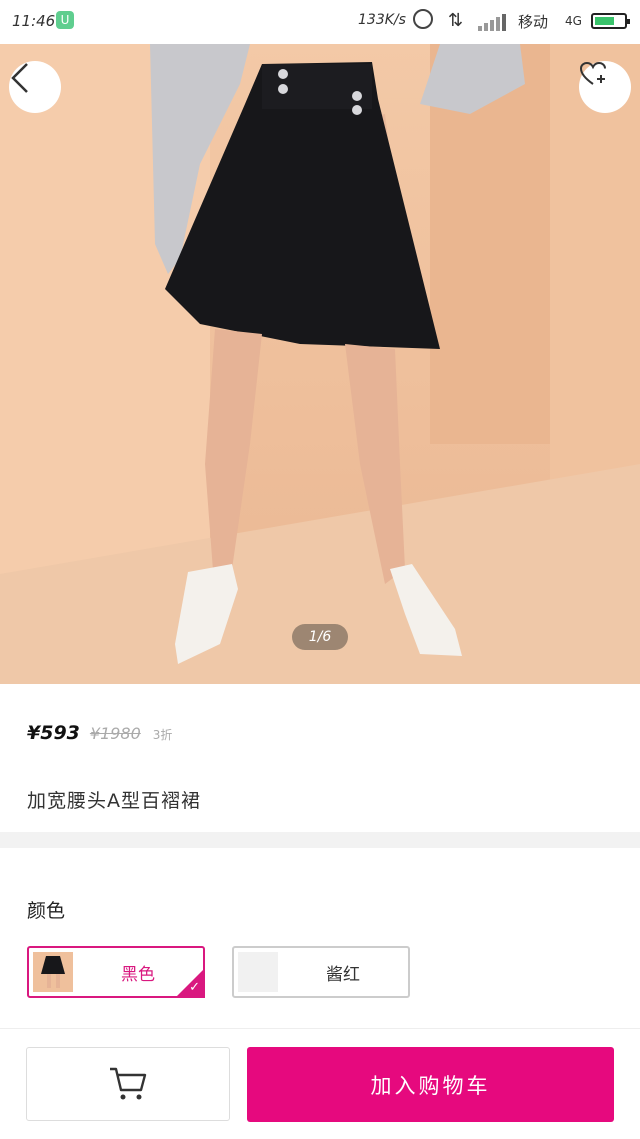  Describe the element at coordinates (321, 972) in the screenshot. I see `color-option-red: 酱红` at that location.